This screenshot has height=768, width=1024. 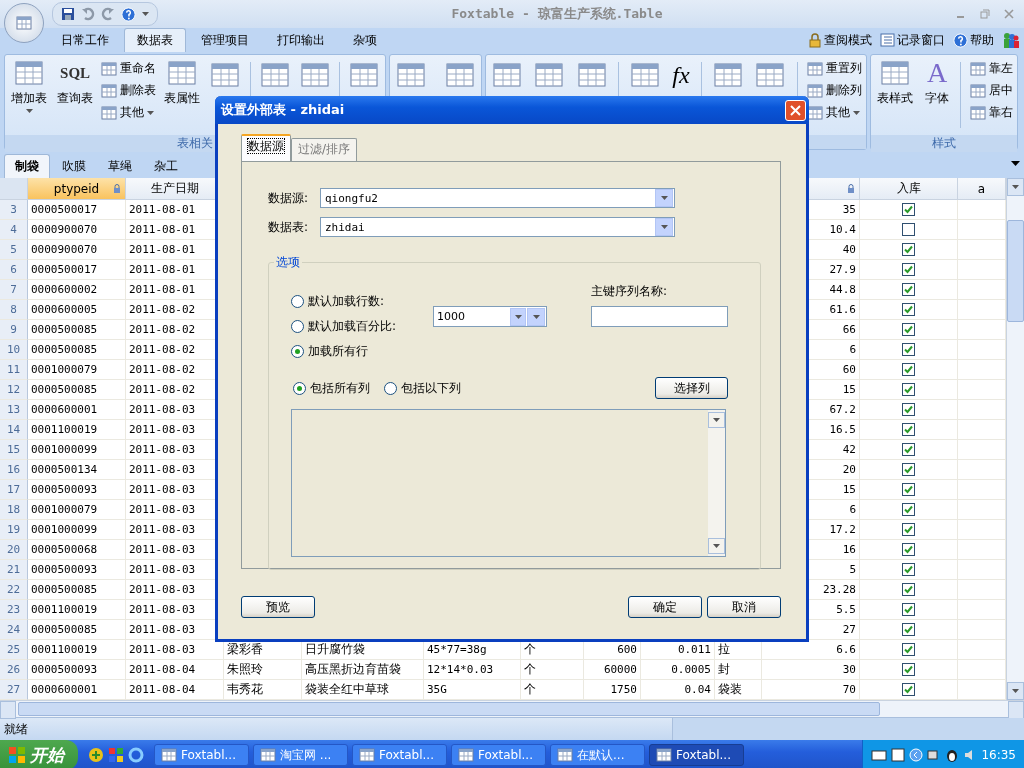 I want to click on table-cell: 0000500017, so click(x=77, y=210).